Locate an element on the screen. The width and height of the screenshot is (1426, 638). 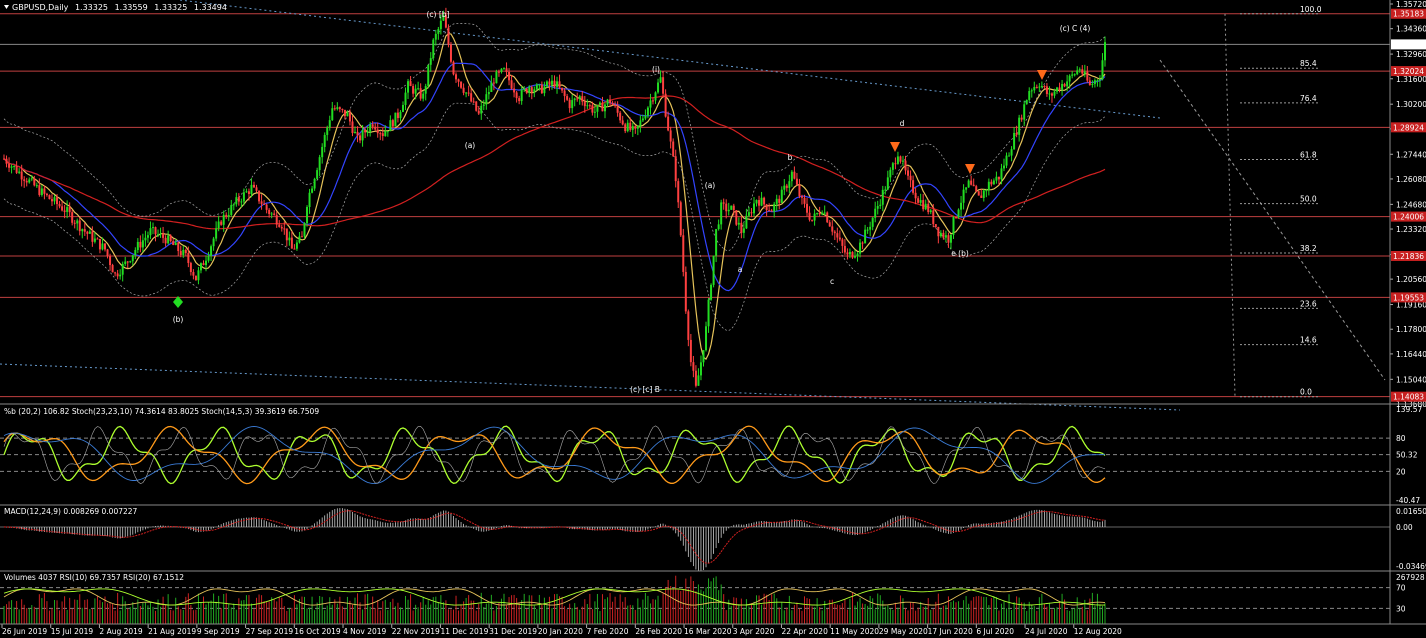
fib-label: 0.0 is located at coordinates (1306, 392).